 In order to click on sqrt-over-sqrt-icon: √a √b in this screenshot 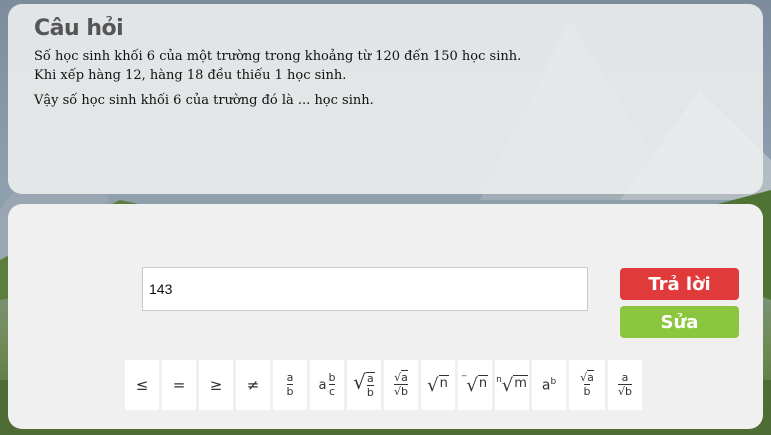, I will do `click(401, 384)`.